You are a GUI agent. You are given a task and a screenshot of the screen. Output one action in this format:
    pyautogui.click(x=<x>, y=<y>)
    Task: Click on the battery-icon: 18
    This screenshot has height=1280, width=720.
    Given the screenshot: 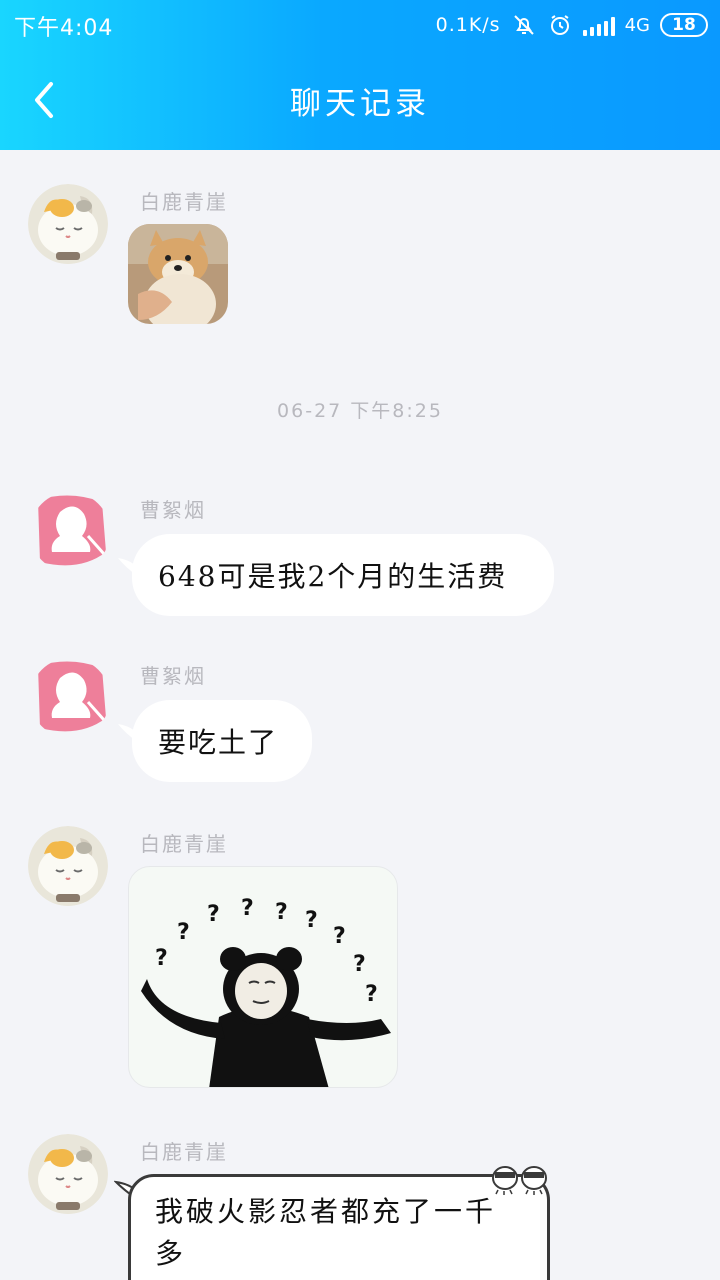 What is the action you would take?
    pyautogui.click(x=684, y=25)
    